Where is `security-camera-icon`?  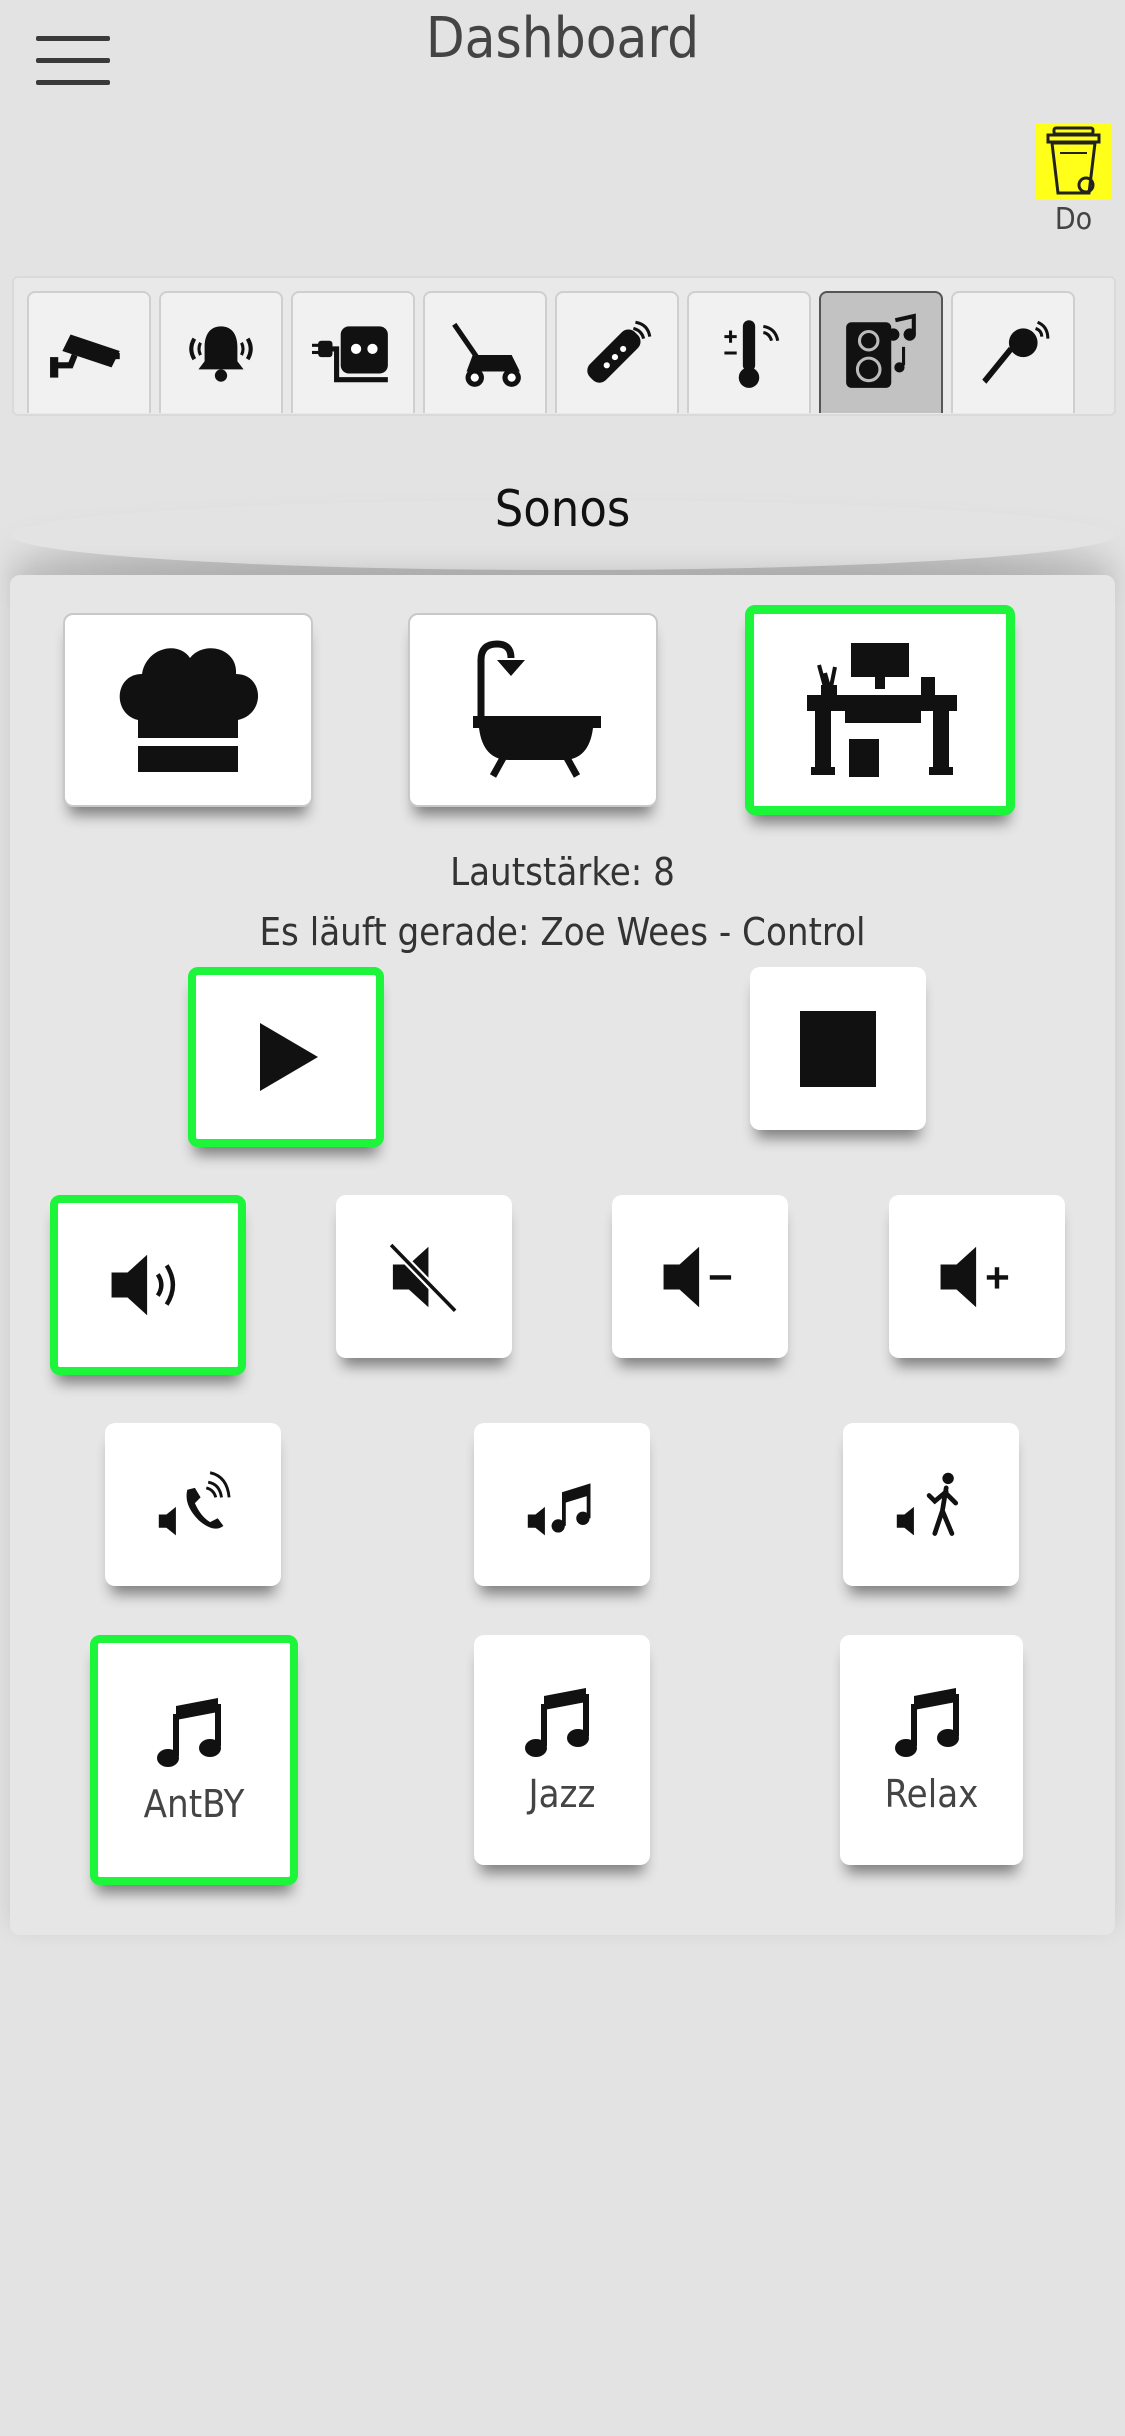
security-camera-icon is located at coordinates (85, 356).